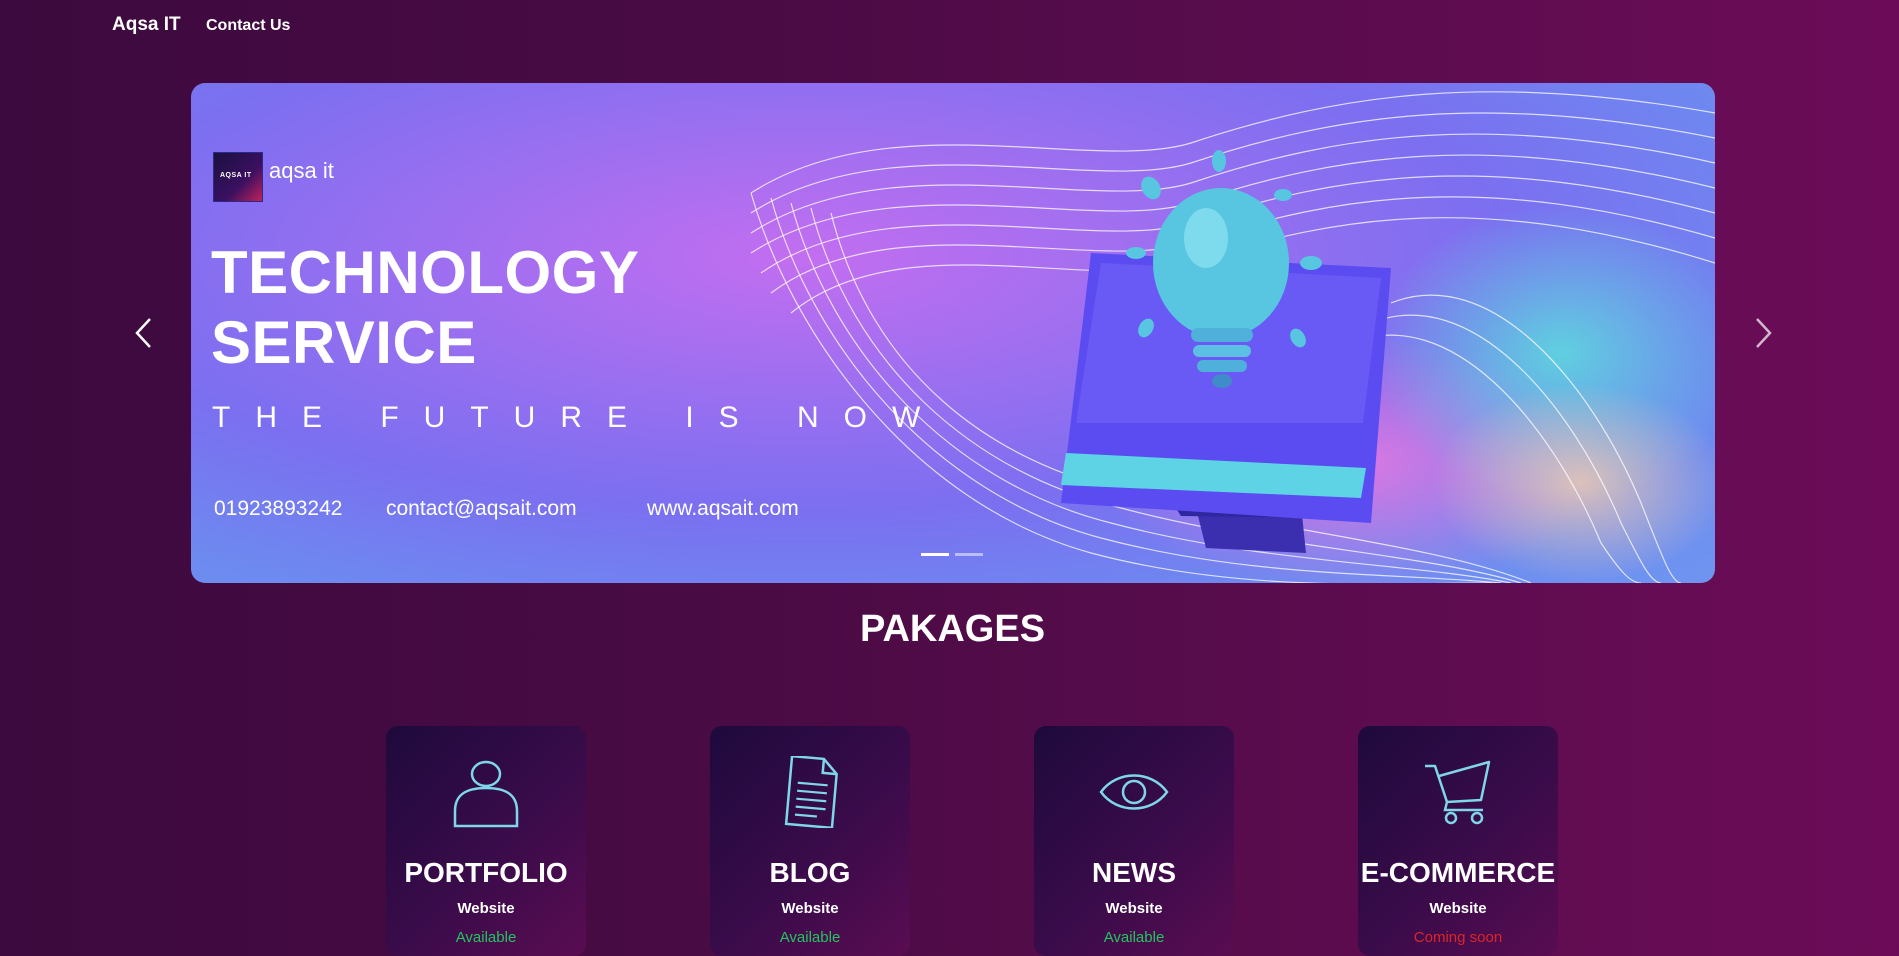 This screenshot has width=1899, height=956. Describe the element at coordinates (486, 794) in the screenshot. I see `user-icon` at that location.